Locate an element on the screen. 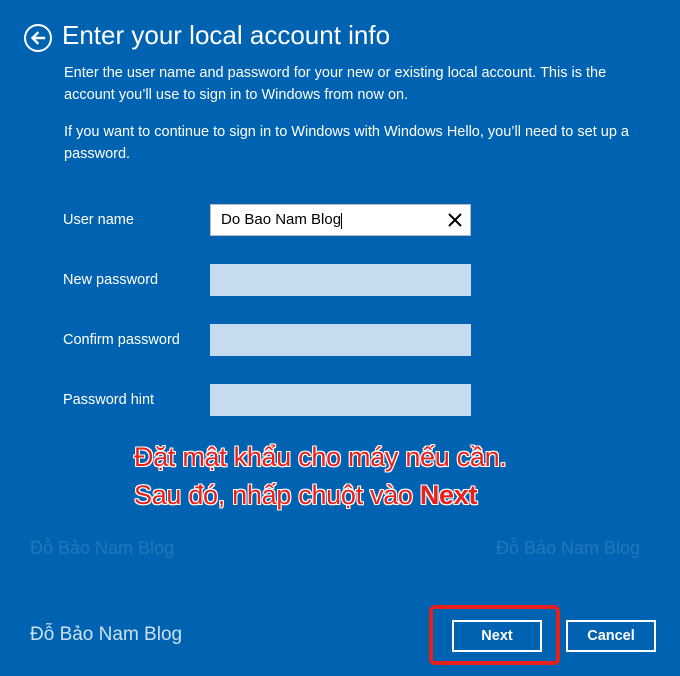  annotation-line-2: Sau đó, nhấp chuột vào Next is located at coordinates (306, 495).